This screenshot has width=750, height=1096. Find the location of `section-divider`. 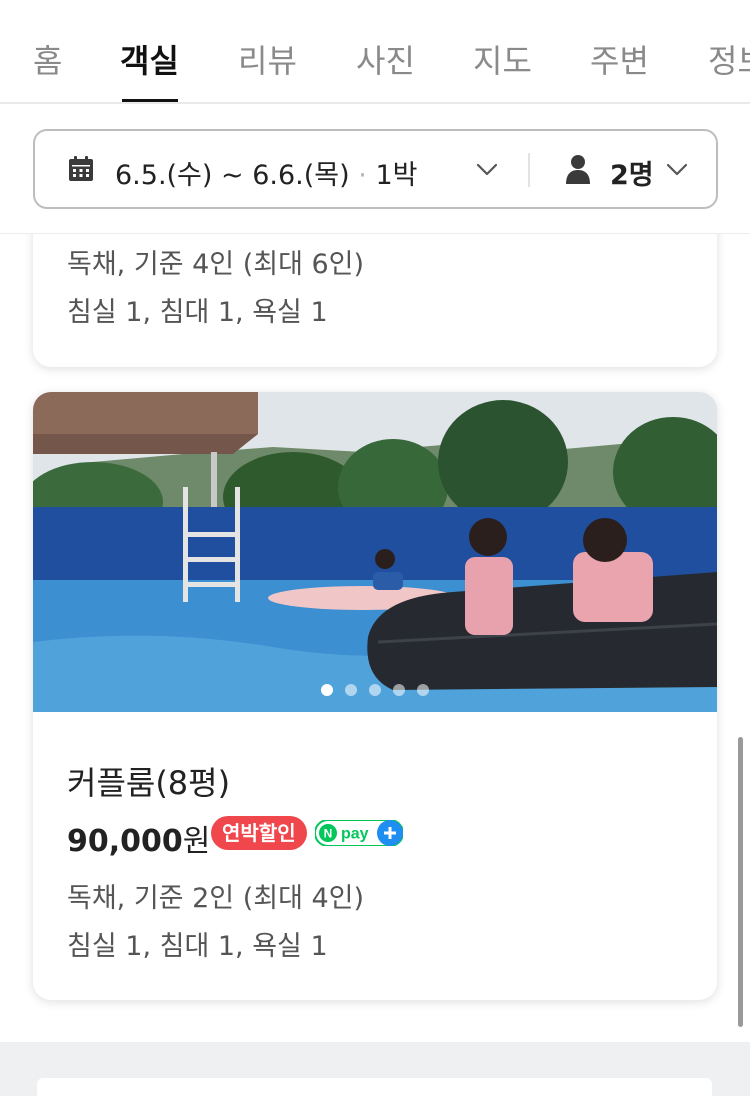

section-divider is located at coordinates (375, 1069).